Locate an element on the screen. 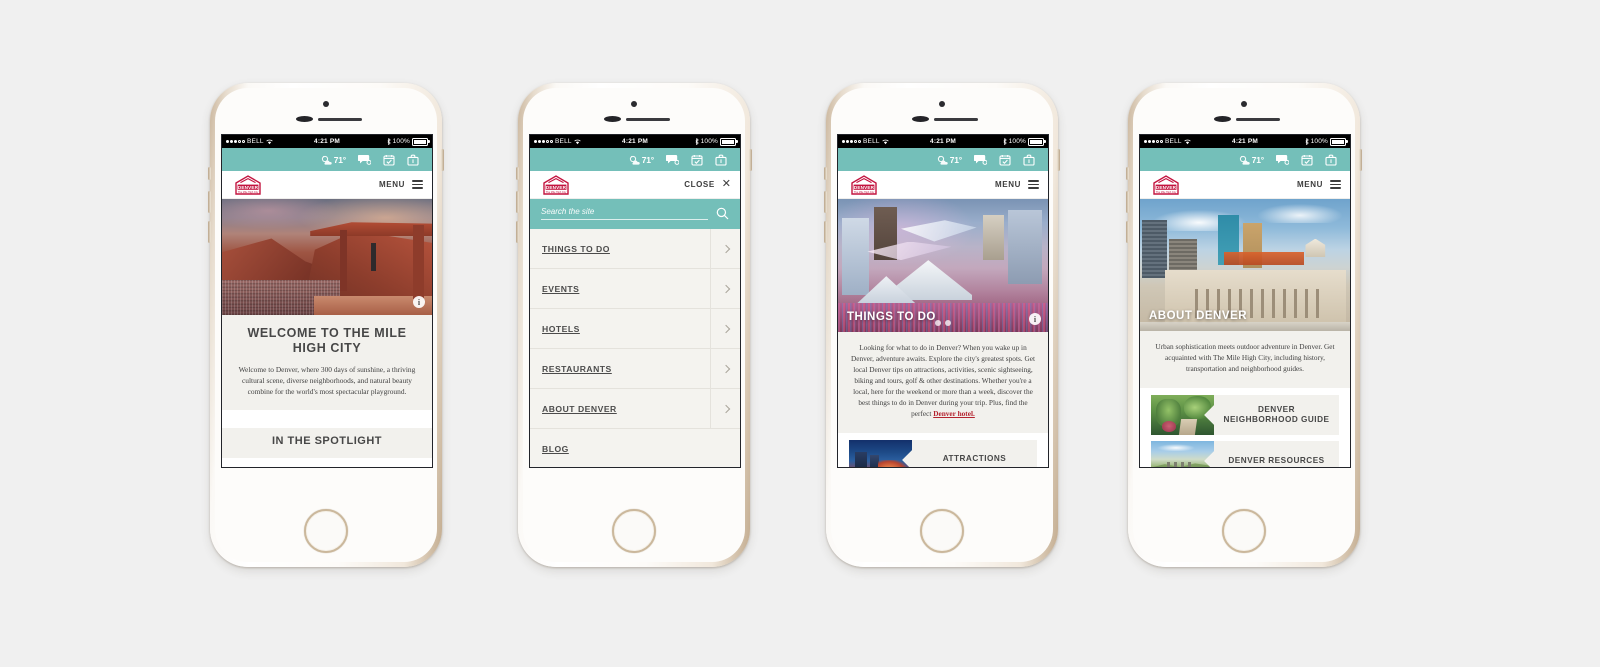 Image resolution: width=1600 pixels, height=667 pixels. nav-item-blog: BLOG is located at coordinates (635, 448).